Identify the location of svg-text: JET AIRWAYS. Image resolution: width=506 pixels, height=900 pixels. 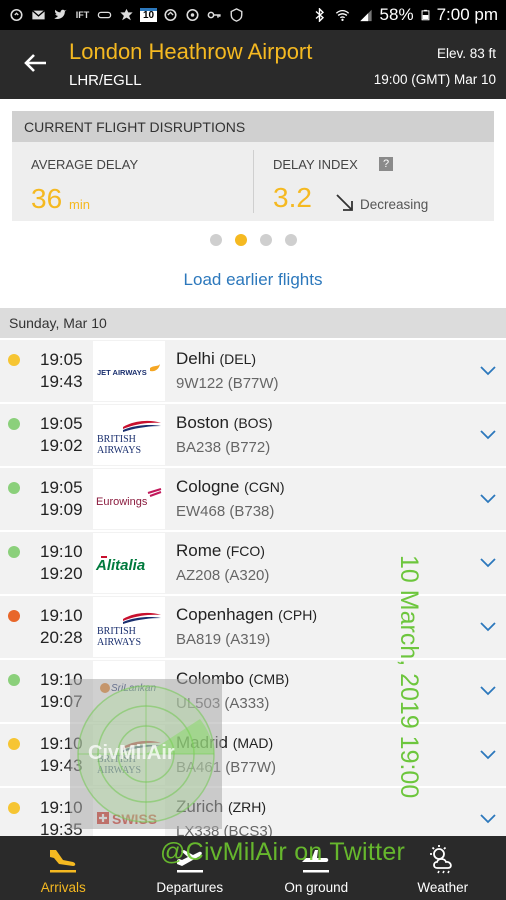
(122, 372).